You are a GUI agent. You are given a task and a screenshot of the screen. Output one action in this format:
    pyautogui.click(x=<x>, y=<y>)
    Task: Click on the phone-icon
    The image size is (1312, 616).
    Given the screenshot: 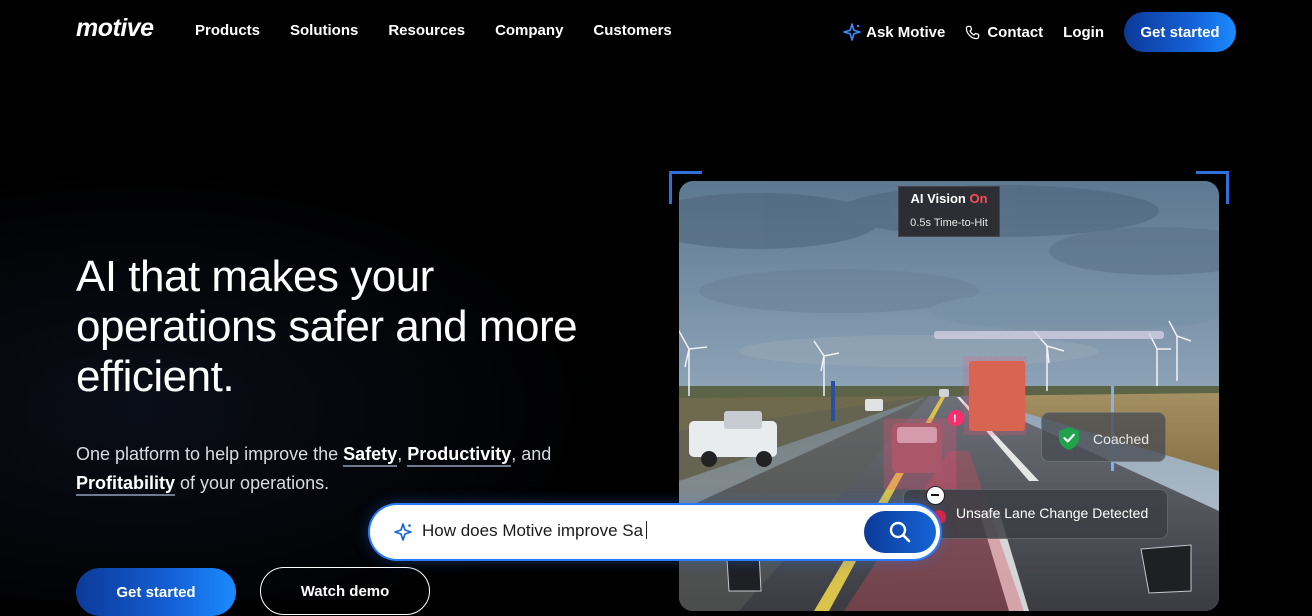 What is the action you would take?
    pyautogui.click(x=973, y=32)
    